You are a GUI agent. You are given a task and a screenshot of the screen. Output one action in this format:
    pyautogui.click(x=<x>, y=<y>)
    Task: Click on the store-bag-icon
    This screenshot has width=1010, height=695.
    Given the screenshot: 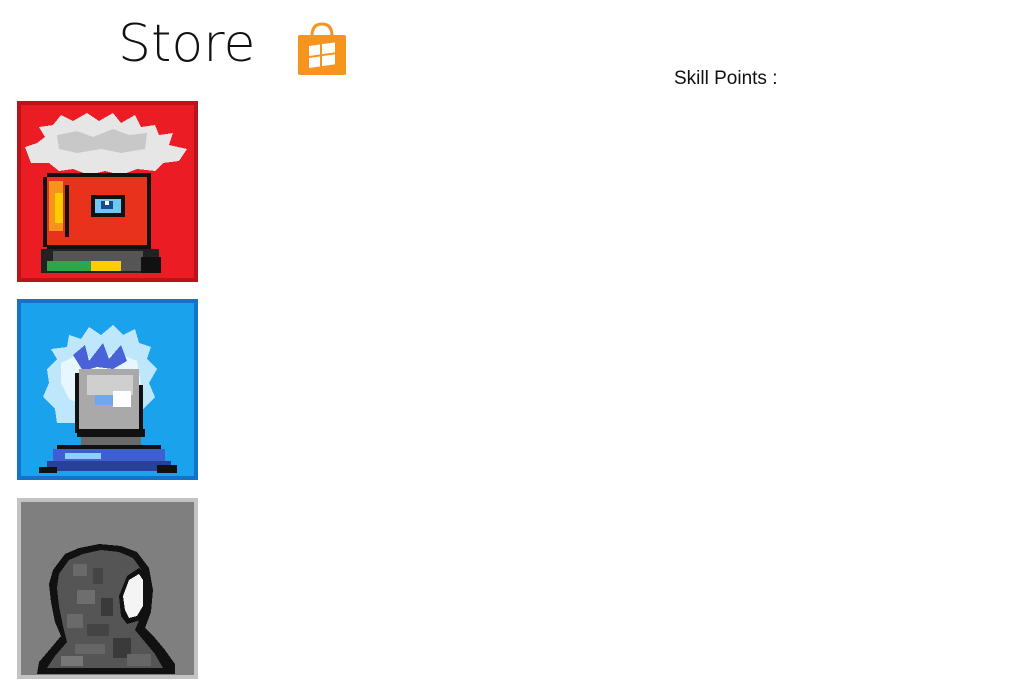 What is the action you would take?
    pyautogui.click(x=322, y=49)
    